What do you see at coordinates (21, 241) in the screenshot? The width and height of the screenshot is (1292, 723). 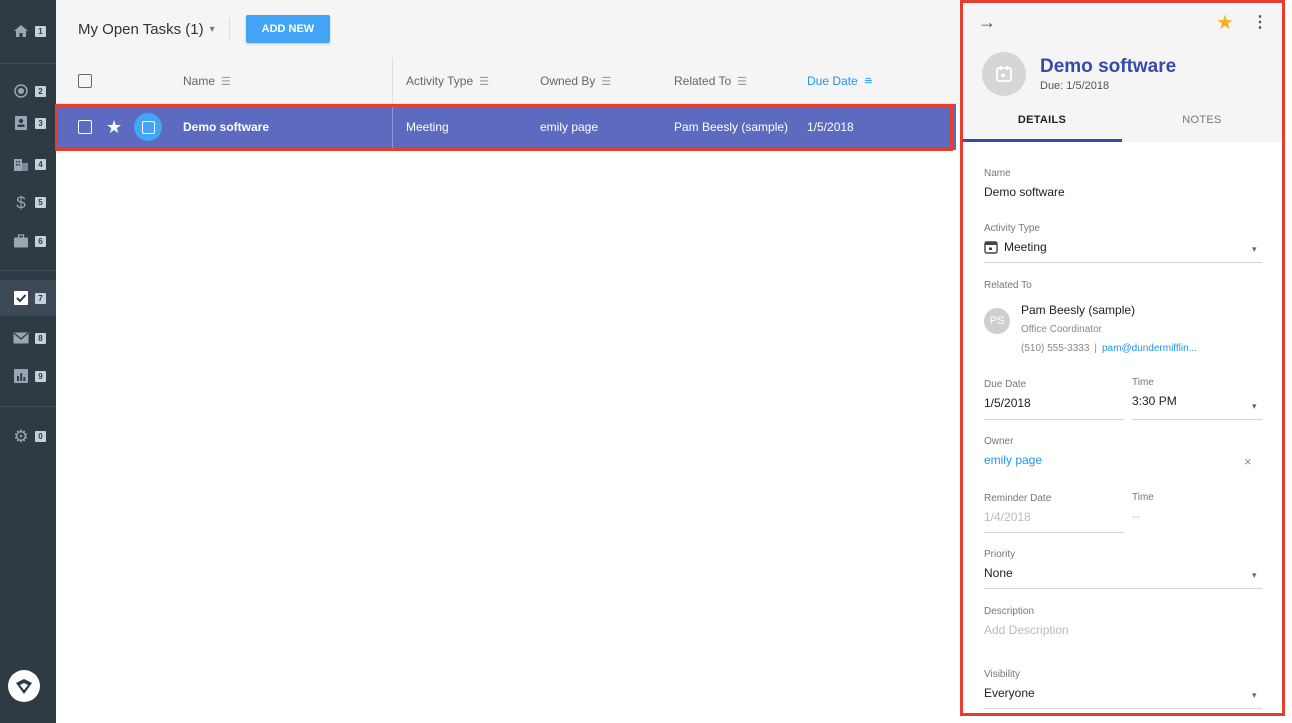 I see `briefcase-icon` at bounding box center [21, 241].